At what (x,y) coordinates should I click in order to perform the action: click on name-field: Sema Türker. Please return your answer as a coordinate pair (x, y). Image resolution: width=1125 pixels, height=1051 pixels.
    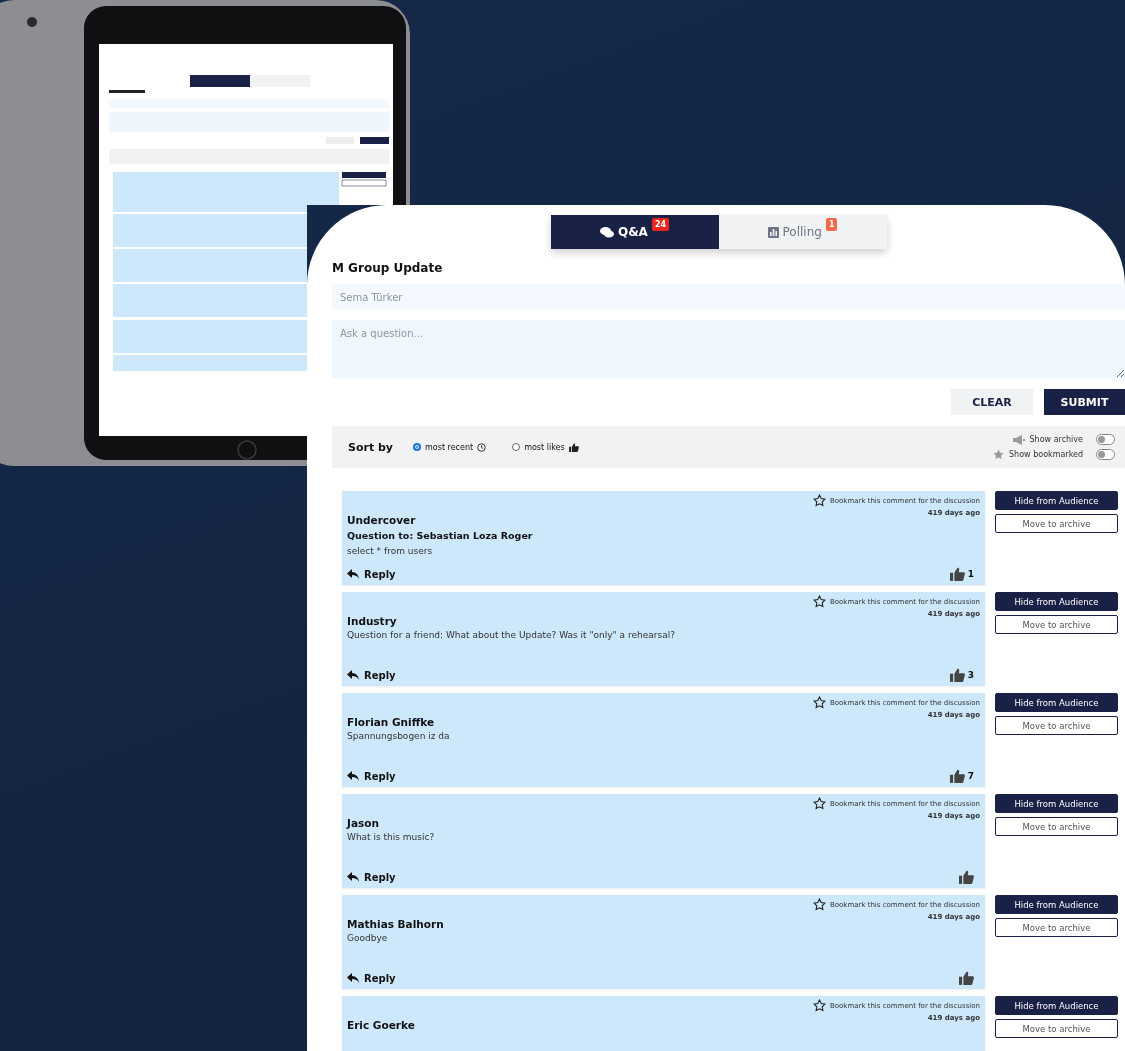
    Looking at the image, I should click on (728, 297).